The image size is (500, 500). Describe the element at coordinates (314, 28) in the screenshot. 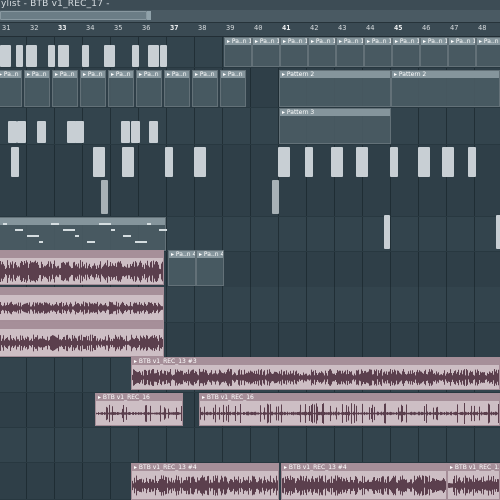

I see `bar-number: 42` at that location.